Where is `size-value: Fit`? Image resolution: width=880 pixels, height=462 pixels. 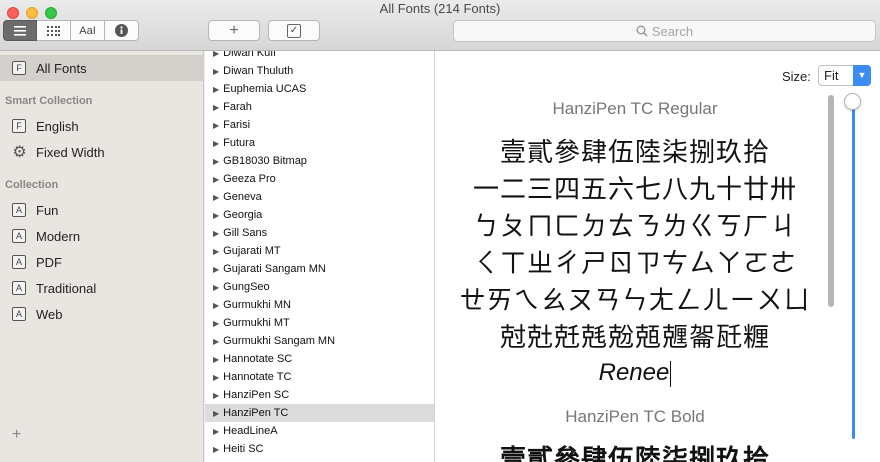 size-value: Fit is located at coordinates (831, 75).